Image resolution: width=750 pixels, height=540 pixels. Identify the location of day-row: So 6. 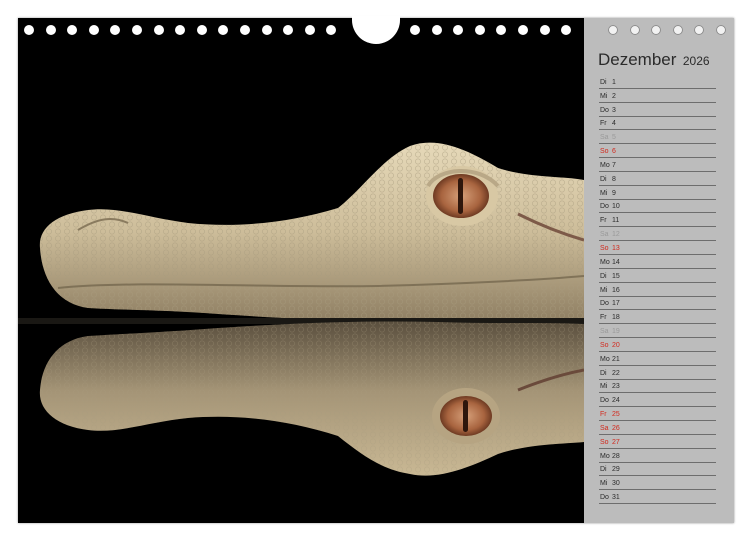
(657, 151).